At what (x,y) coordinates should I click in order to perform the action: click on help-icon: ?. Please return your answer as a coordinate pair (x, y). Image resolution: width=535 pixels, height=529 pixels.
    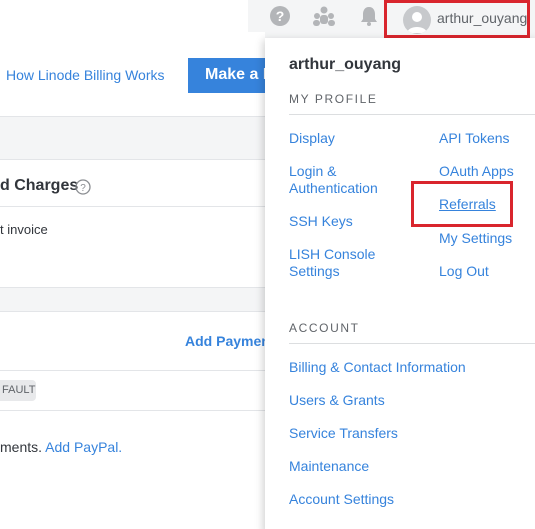
    Looking at the image, I should click on (280, 16).